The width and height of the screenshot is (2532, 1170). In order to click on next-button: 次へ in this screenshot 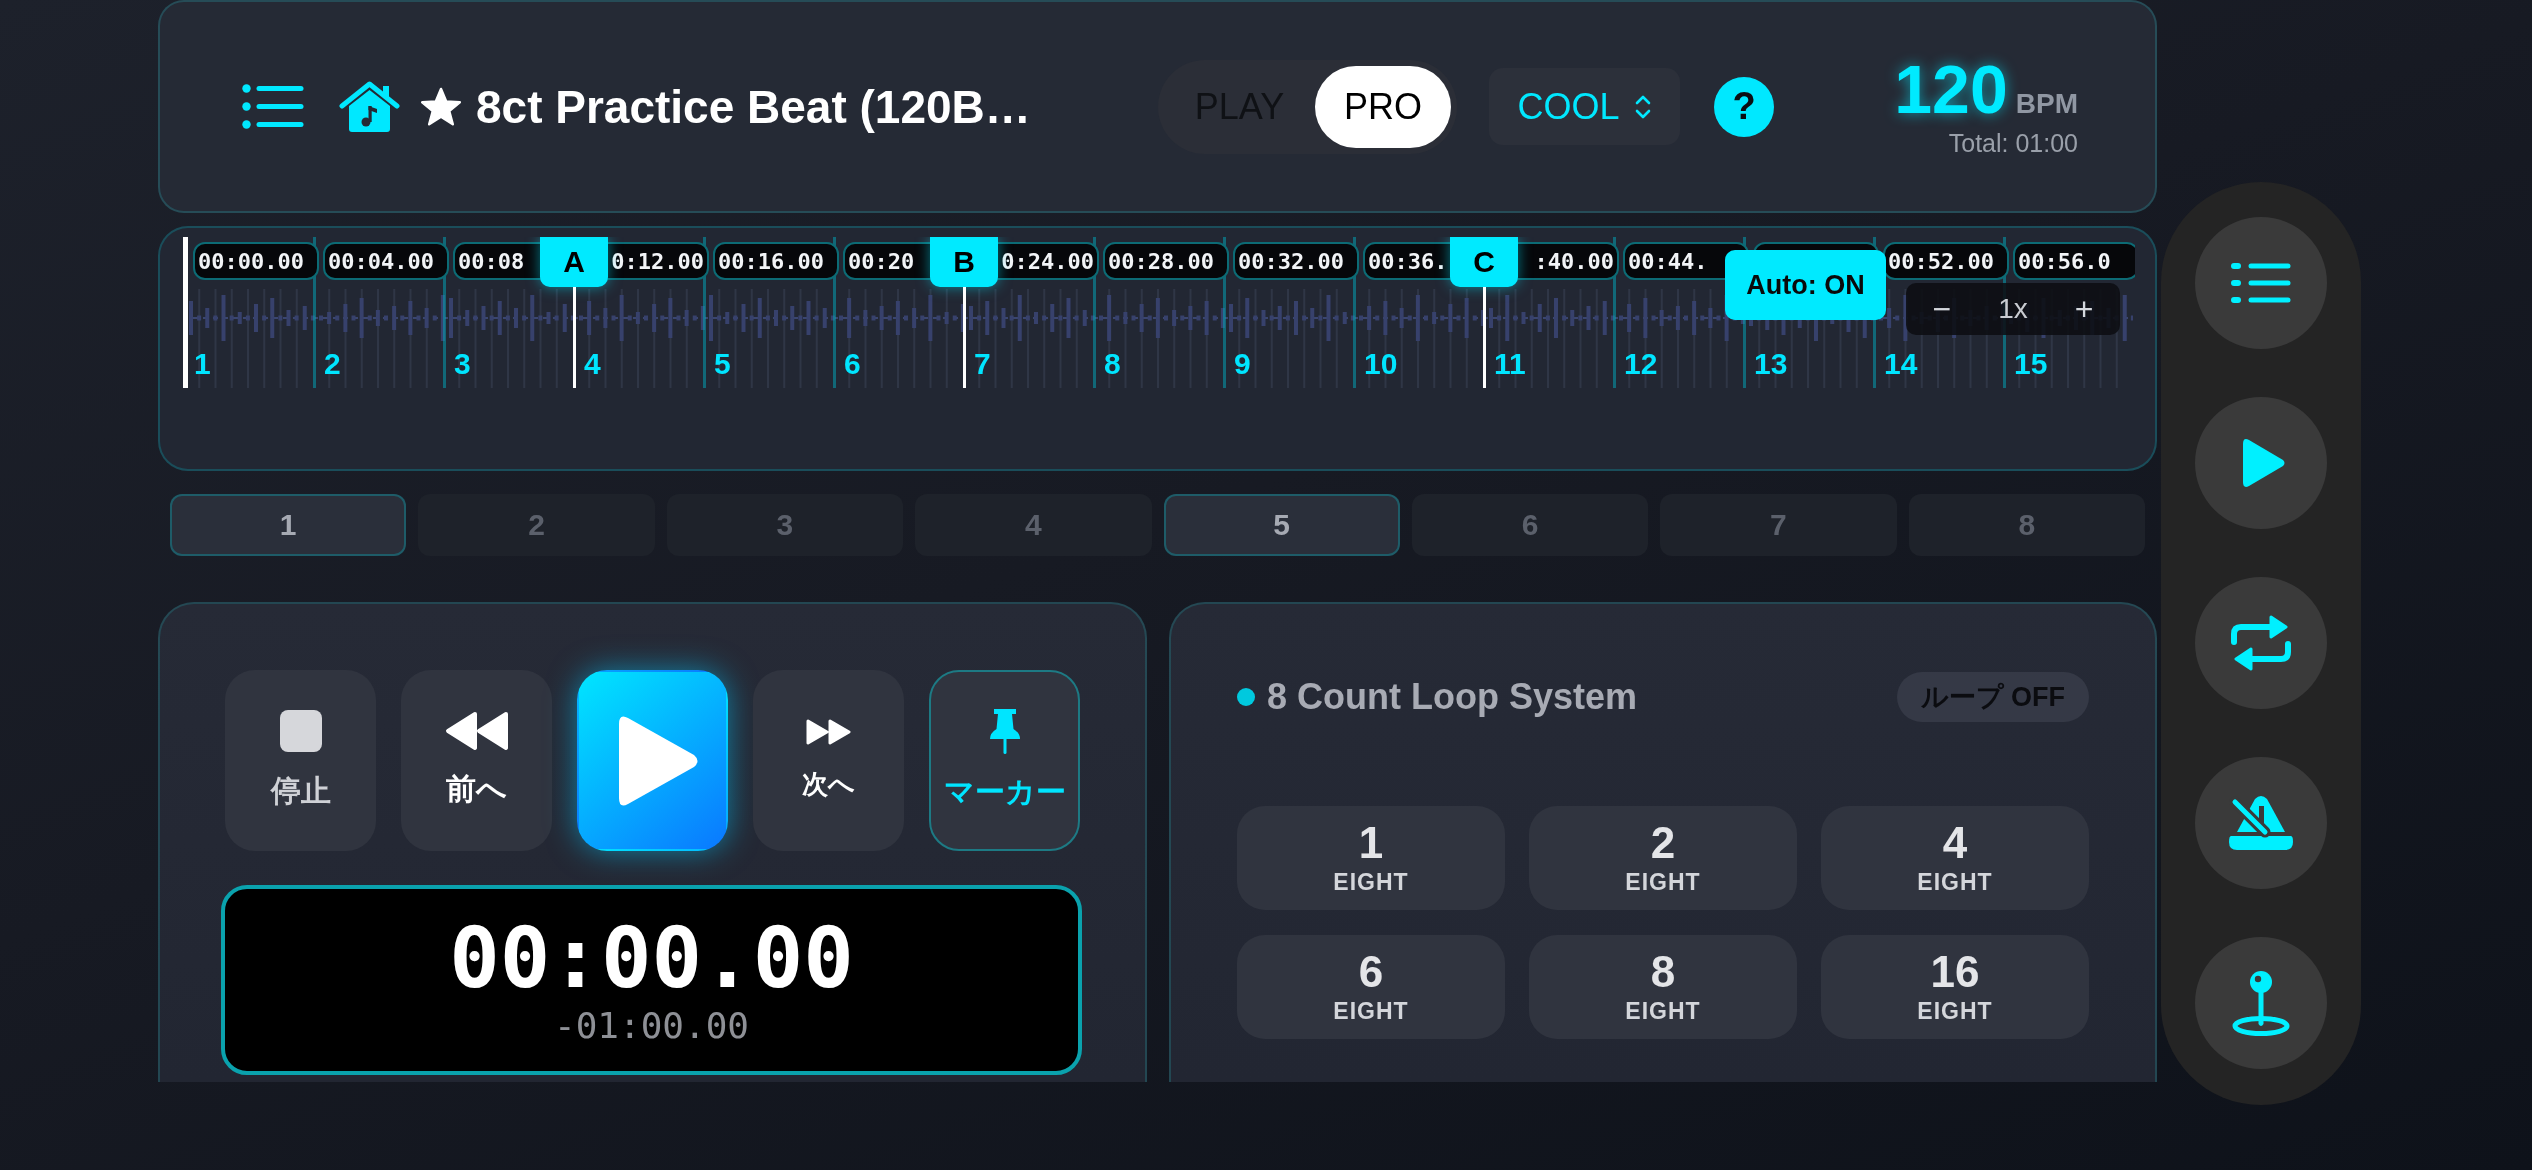, I will do `click(828, 760)`.